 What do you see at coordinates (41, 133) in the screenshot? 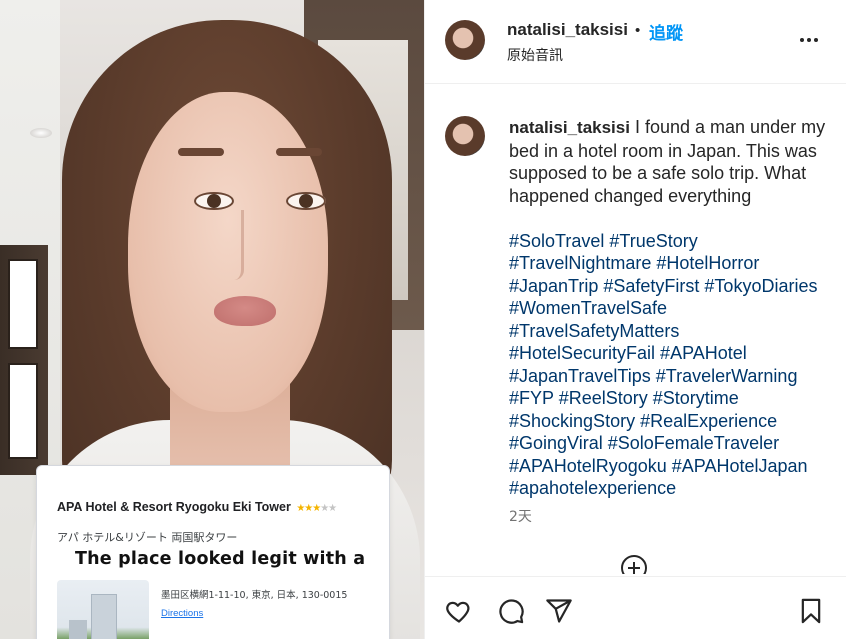
I see `ceiling-light` at bounding box center [41, 133].